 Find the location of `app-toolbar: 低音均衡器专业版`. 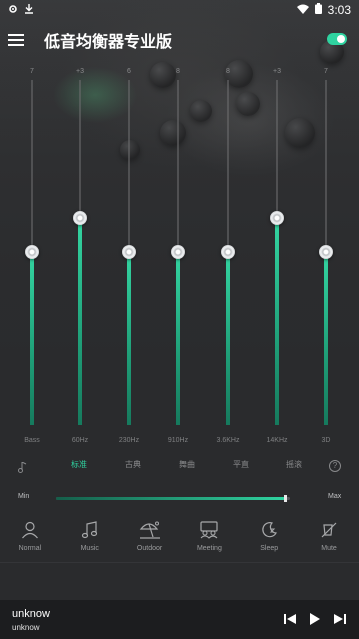

app-toolbar: 低音均衡器专业版 is located at coordinates (179, 40).